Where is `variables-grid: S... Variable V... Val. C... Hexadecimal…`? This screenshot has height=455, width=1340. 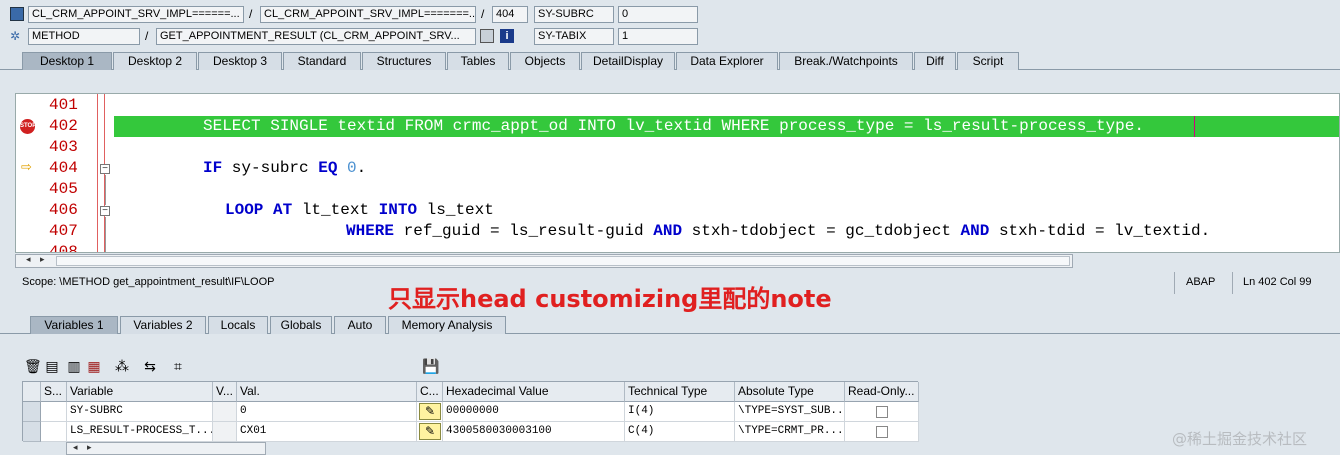 variables-grid: S... Variable V... Val. C... Hexadecimal… is located at coordinates (470, 411).